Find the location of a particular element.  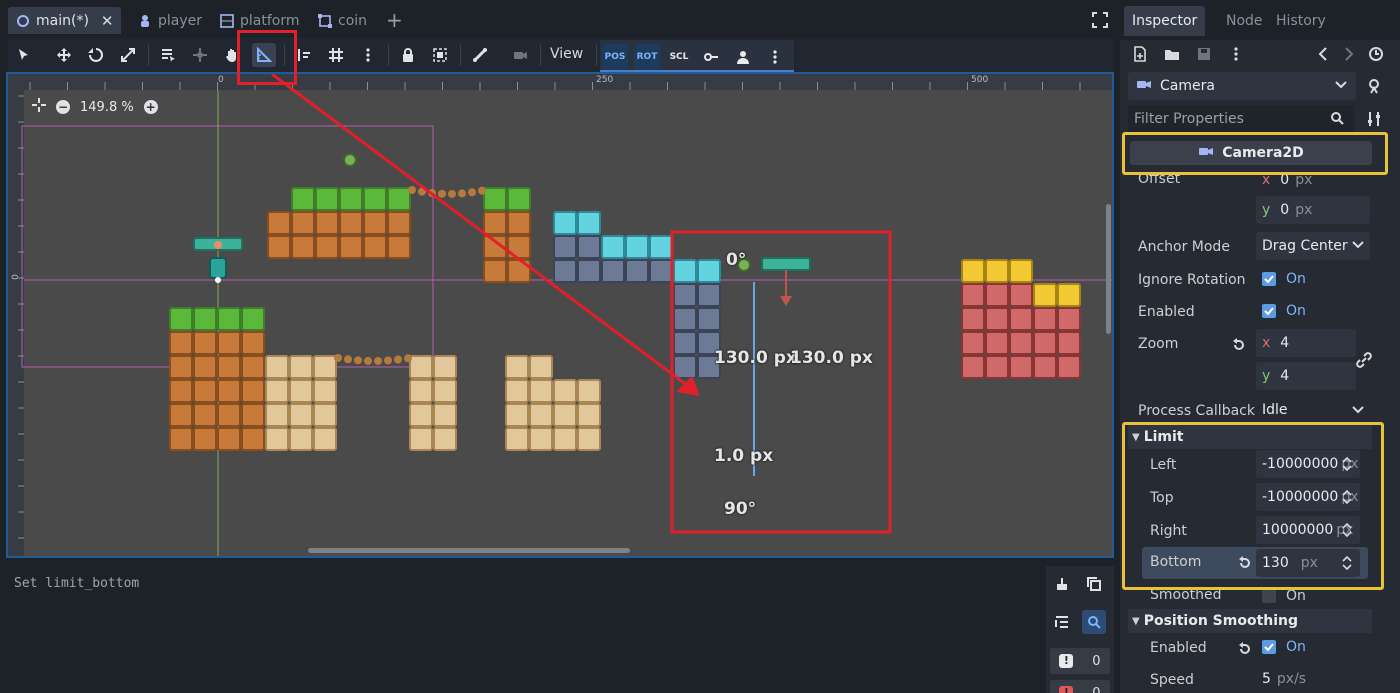

anchor-mode-value: Drag Center is located at coordinates (1305, 246).